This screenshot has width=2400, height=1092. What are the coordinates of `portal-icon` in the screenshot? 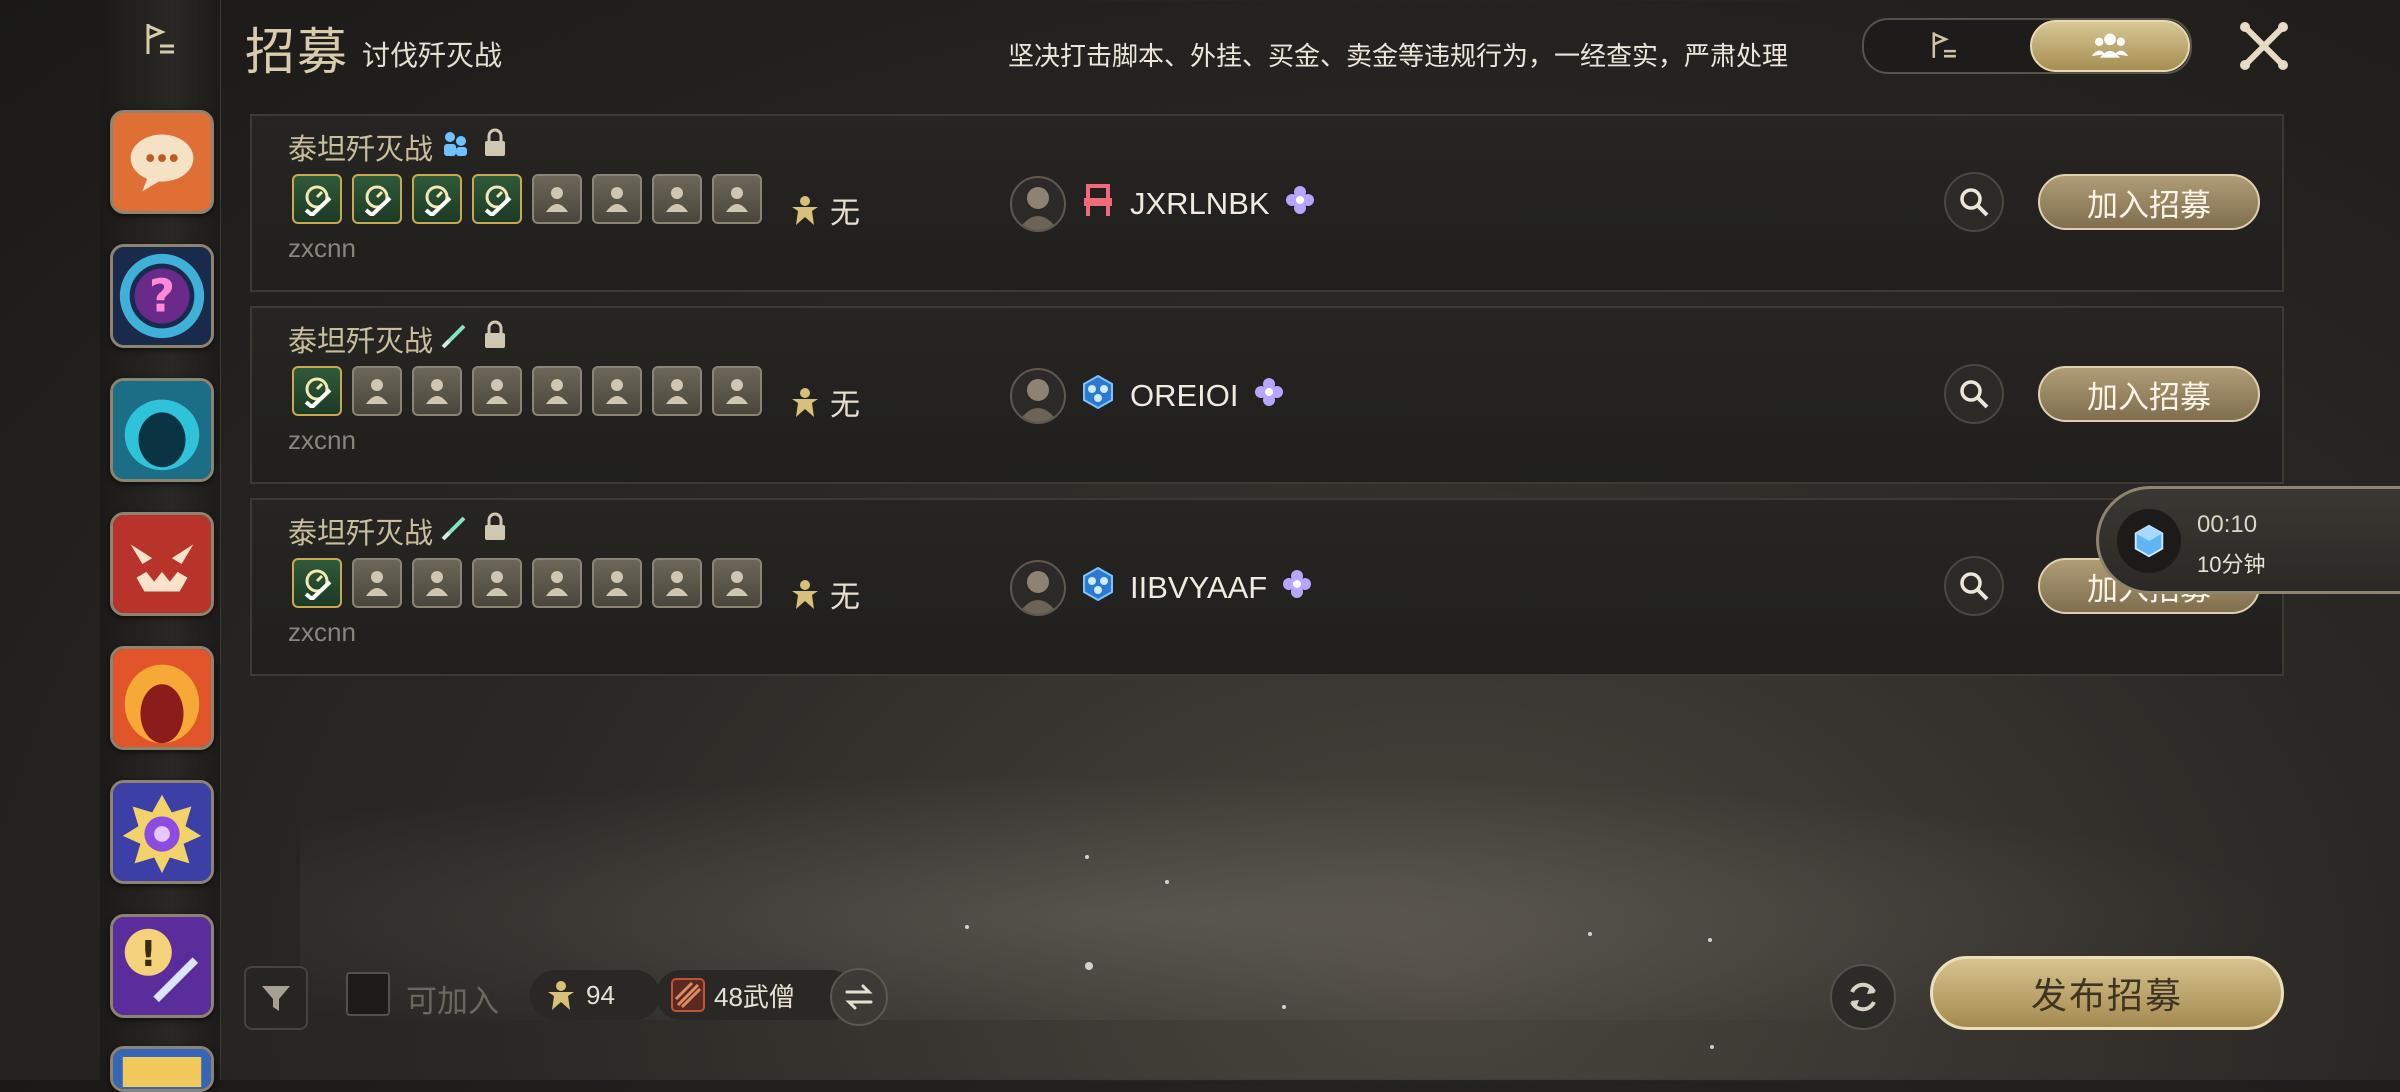 It's located at (162, 430).